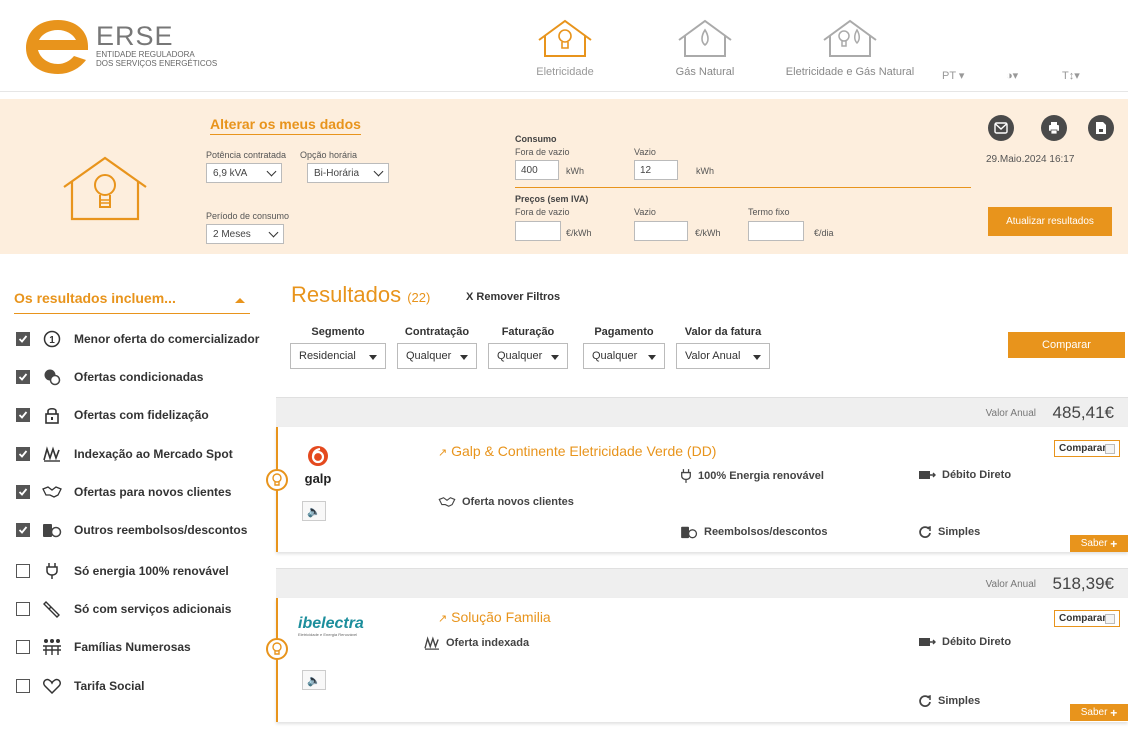 The height and width of the screenshot is (736, 1128). What do you see at coordinates (135, 36) in the screenshot?
I see `brand-name: ERSE` at bounding box center [135, 36].